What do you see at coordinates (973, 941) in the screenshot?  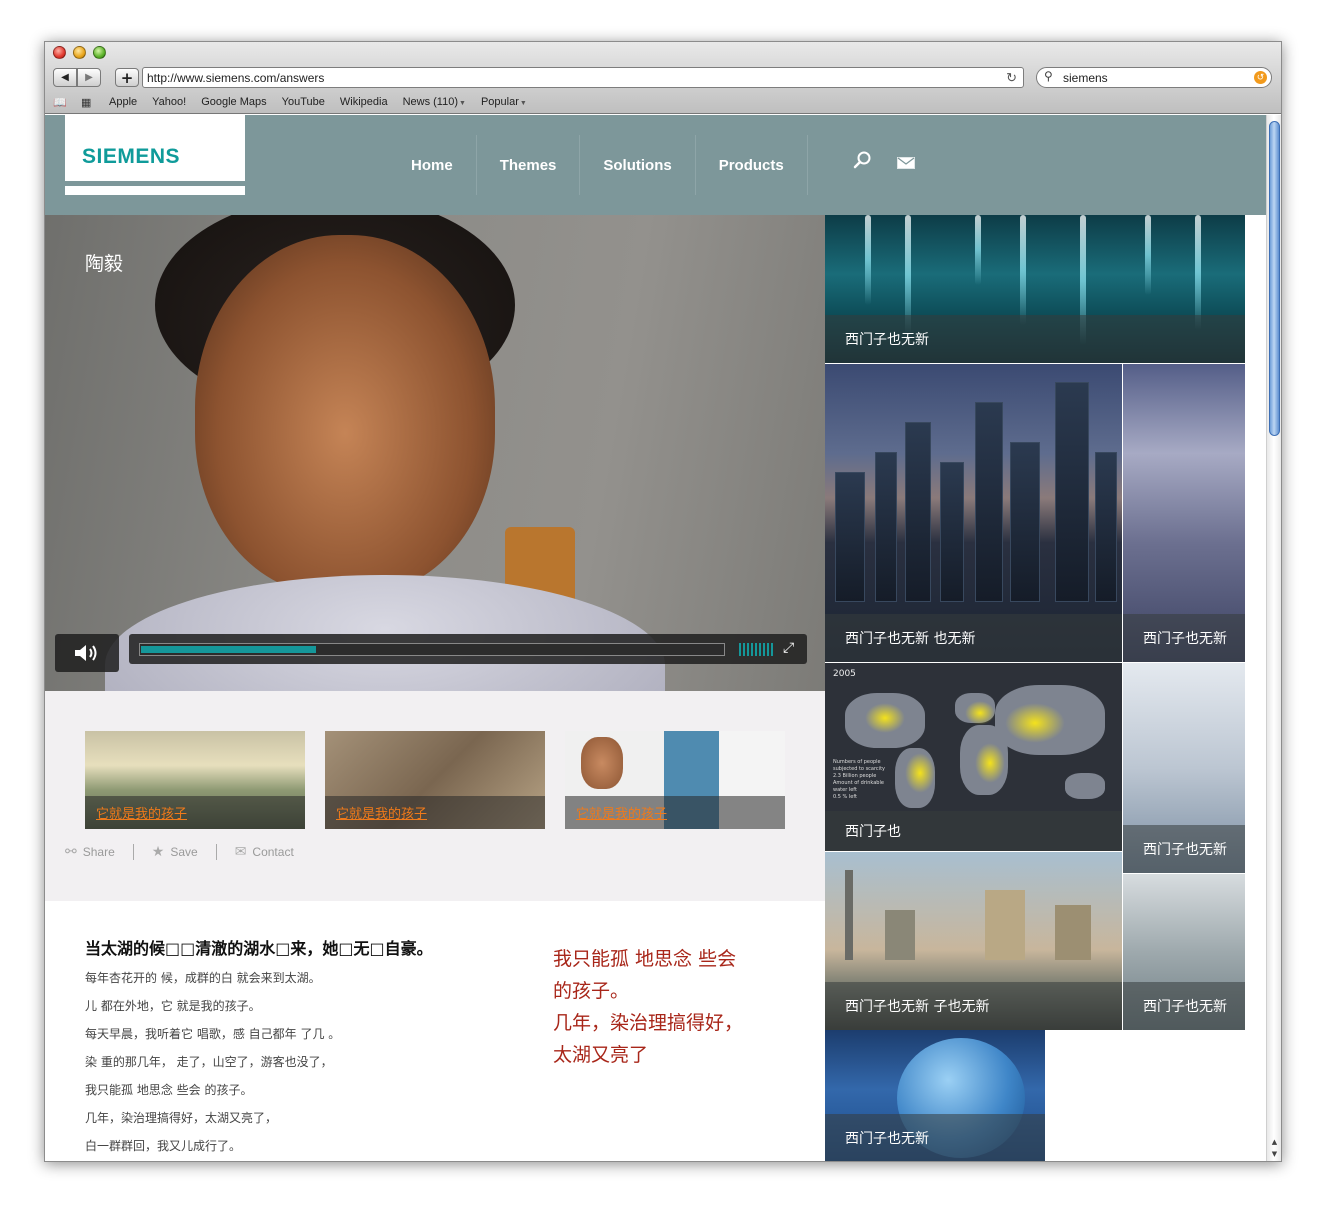 I see `tile-shanghai-skyline: 西门子也无新 子也无新` at bounding box center [973, 941].